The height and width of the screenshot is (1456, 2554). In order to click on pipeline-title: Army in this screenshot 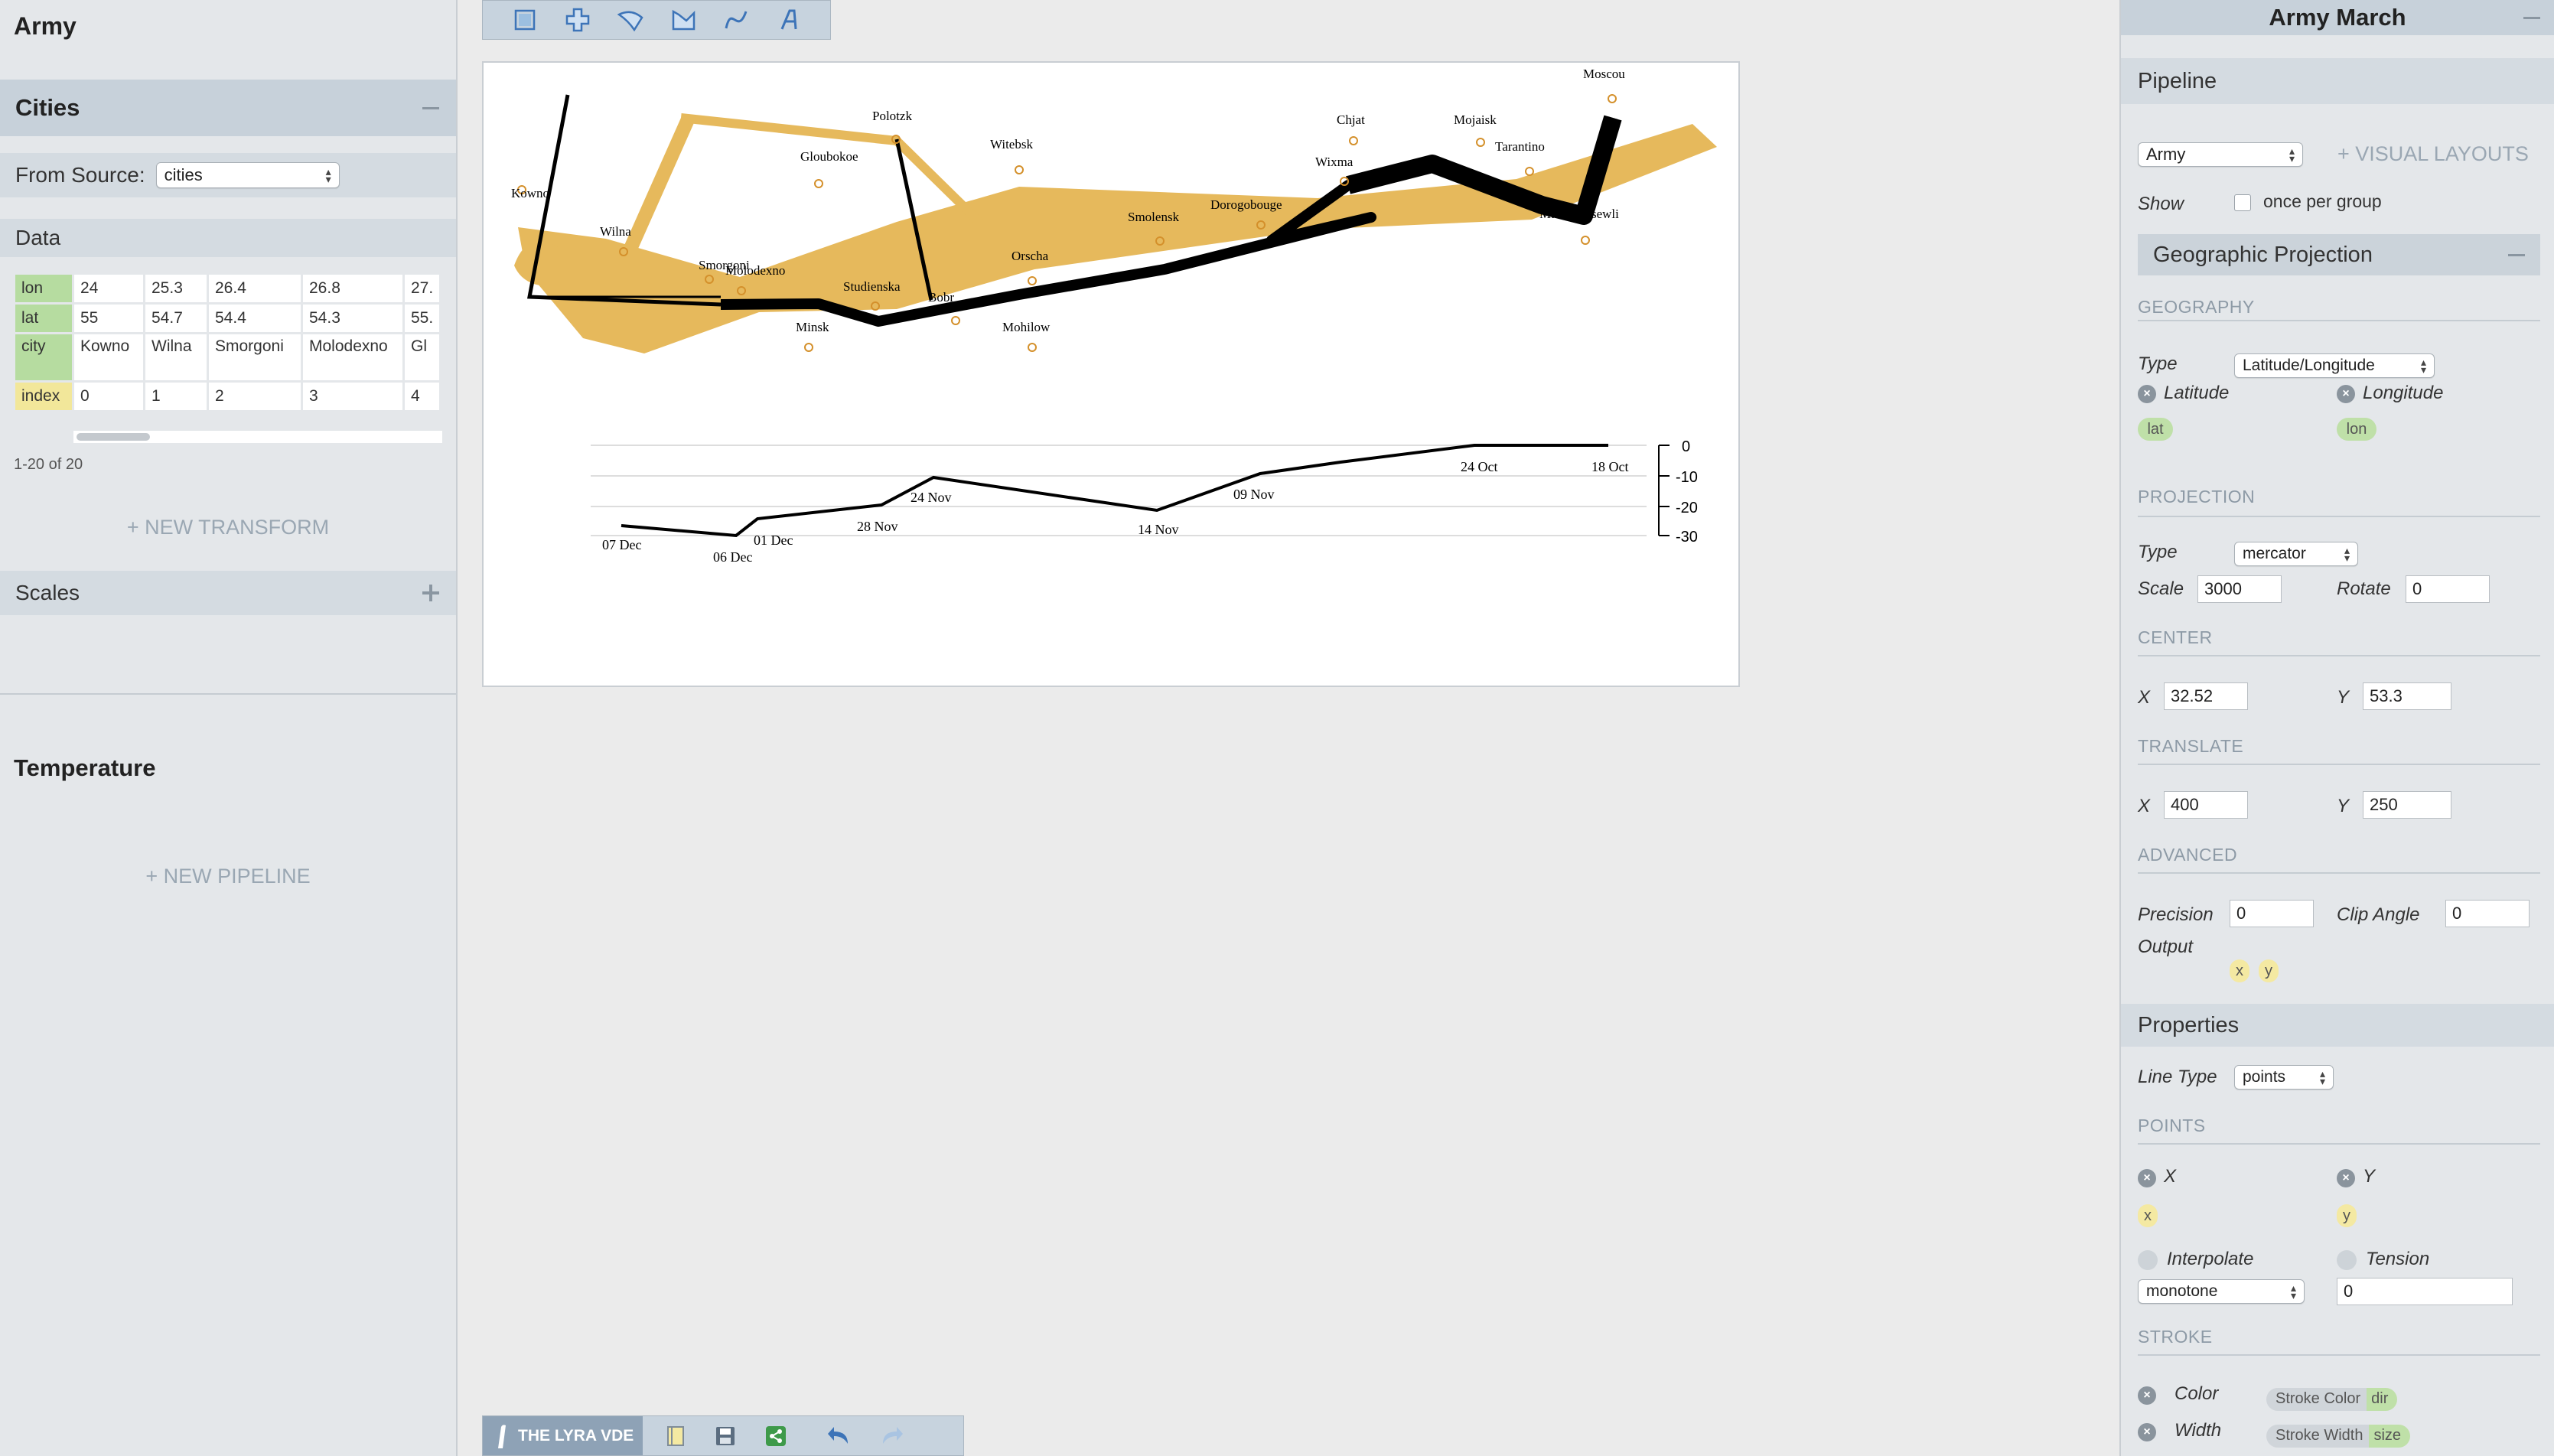, I will do `click(45, 26)`.